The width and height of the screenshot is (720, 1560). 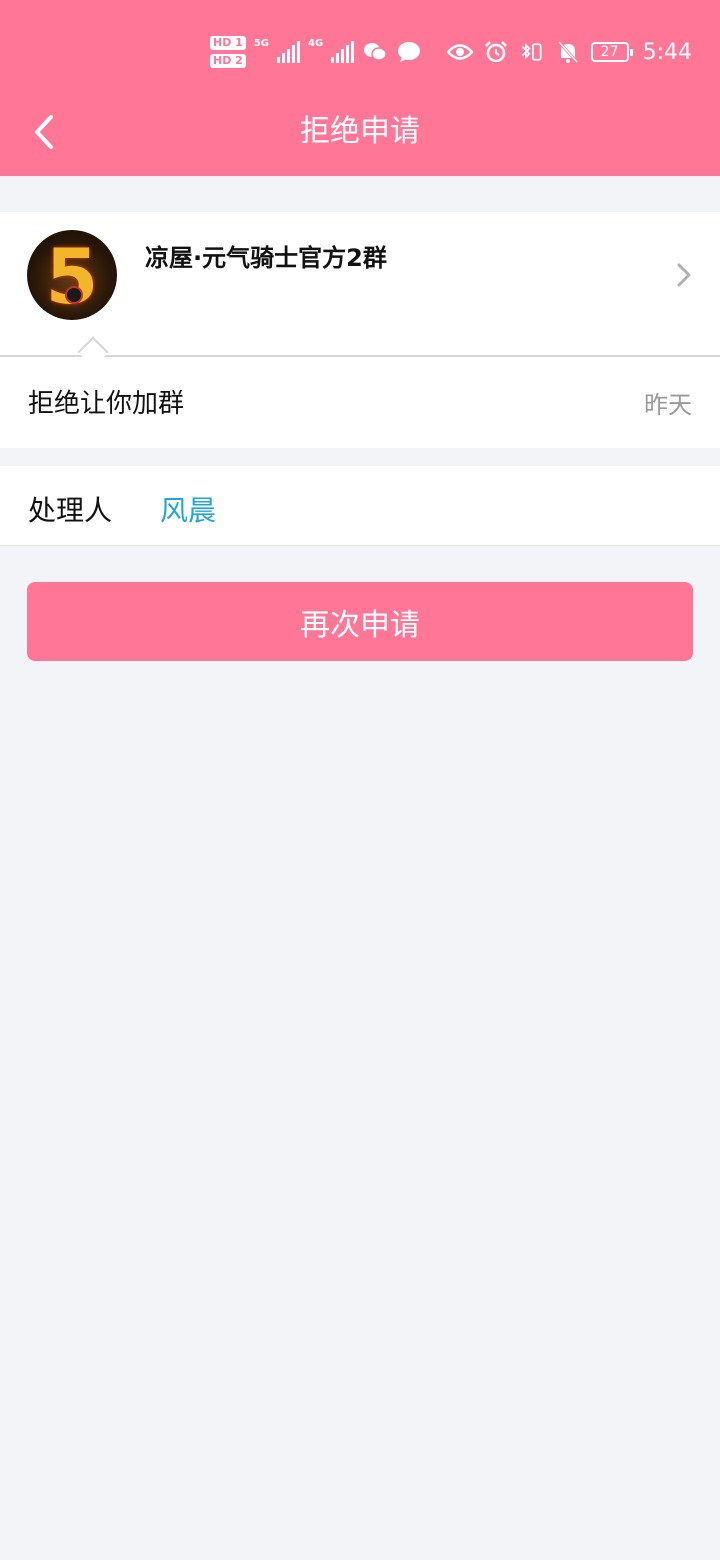 What do you see at coordinates (343, 52) in the screenshot?
I see `sim2-signal-icon` at bounding box center [343, 52].